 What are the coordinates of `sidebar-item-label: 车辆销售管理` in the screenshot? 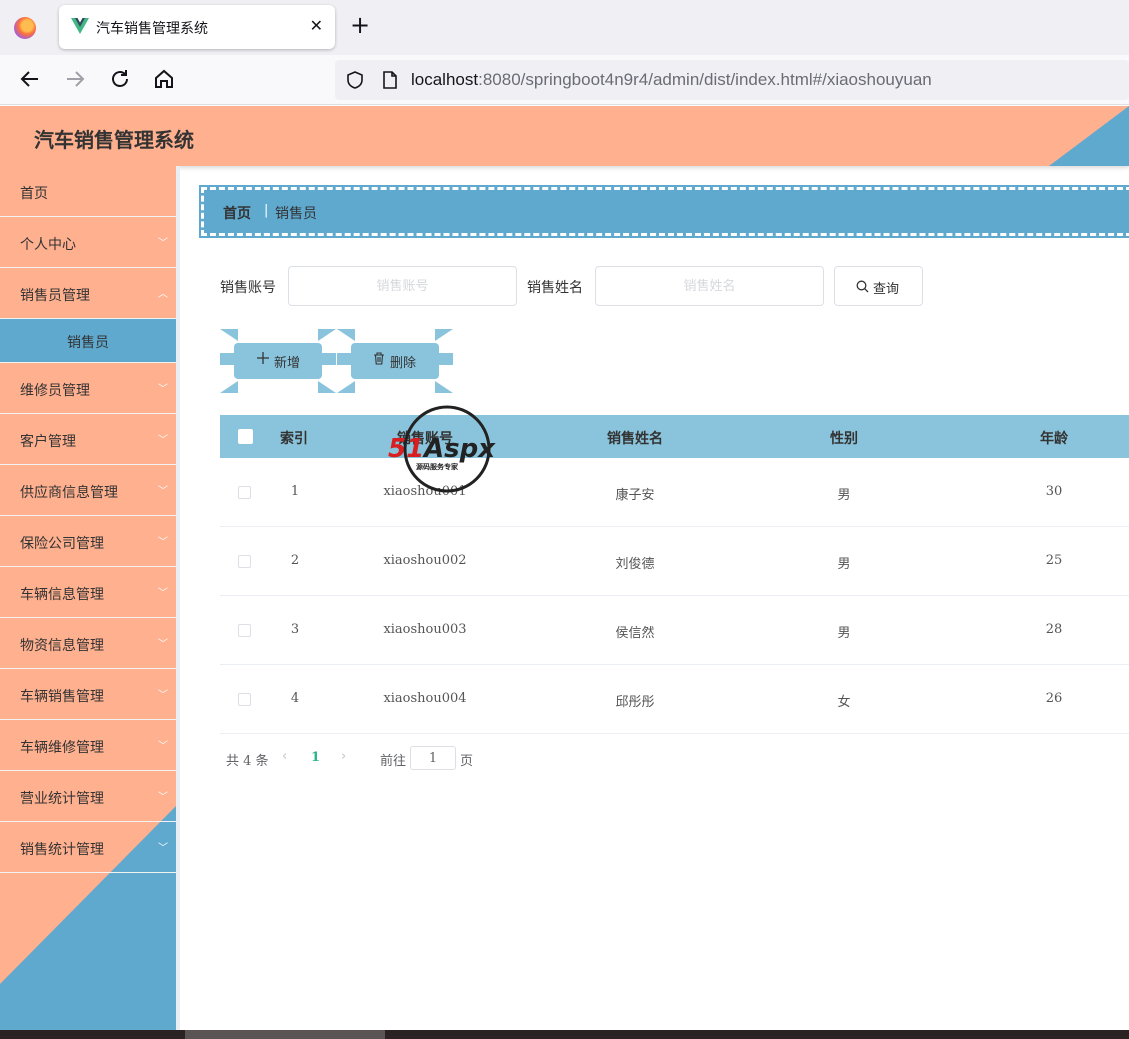 It's located at (62, 697).